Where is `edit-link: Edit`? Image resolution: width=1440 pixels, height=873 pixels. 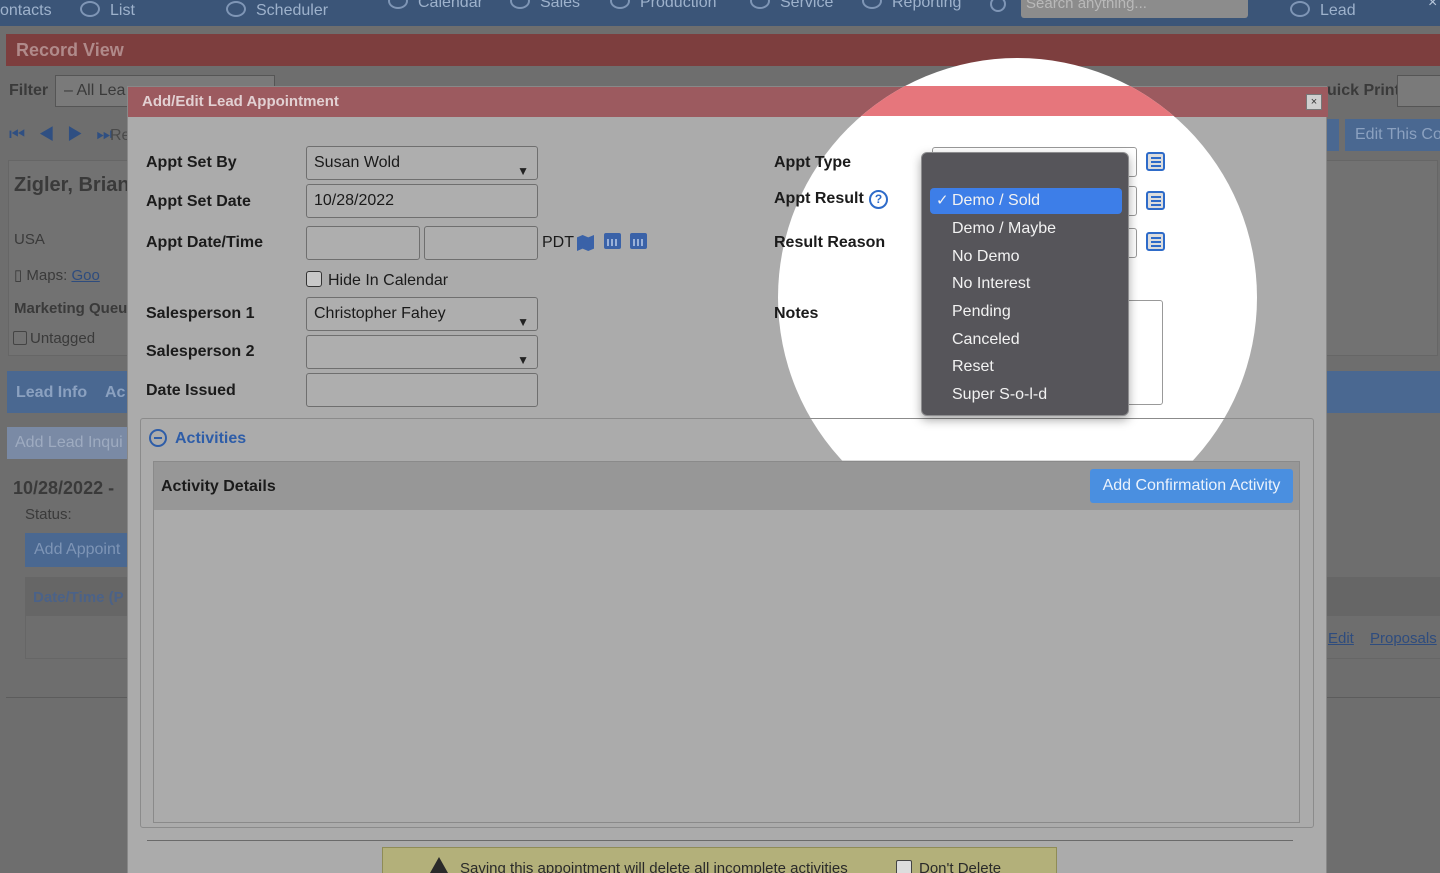 edit-link: Edit is located at coordinates (1341, 638).